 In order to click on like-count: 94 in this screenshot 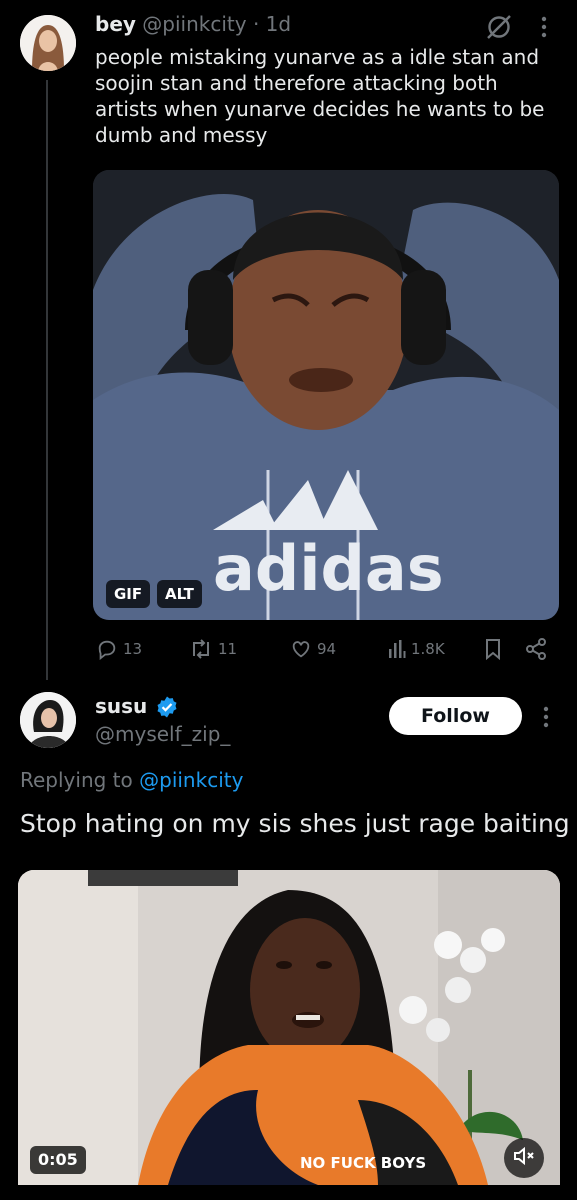, I will do `click(327, 649)`.